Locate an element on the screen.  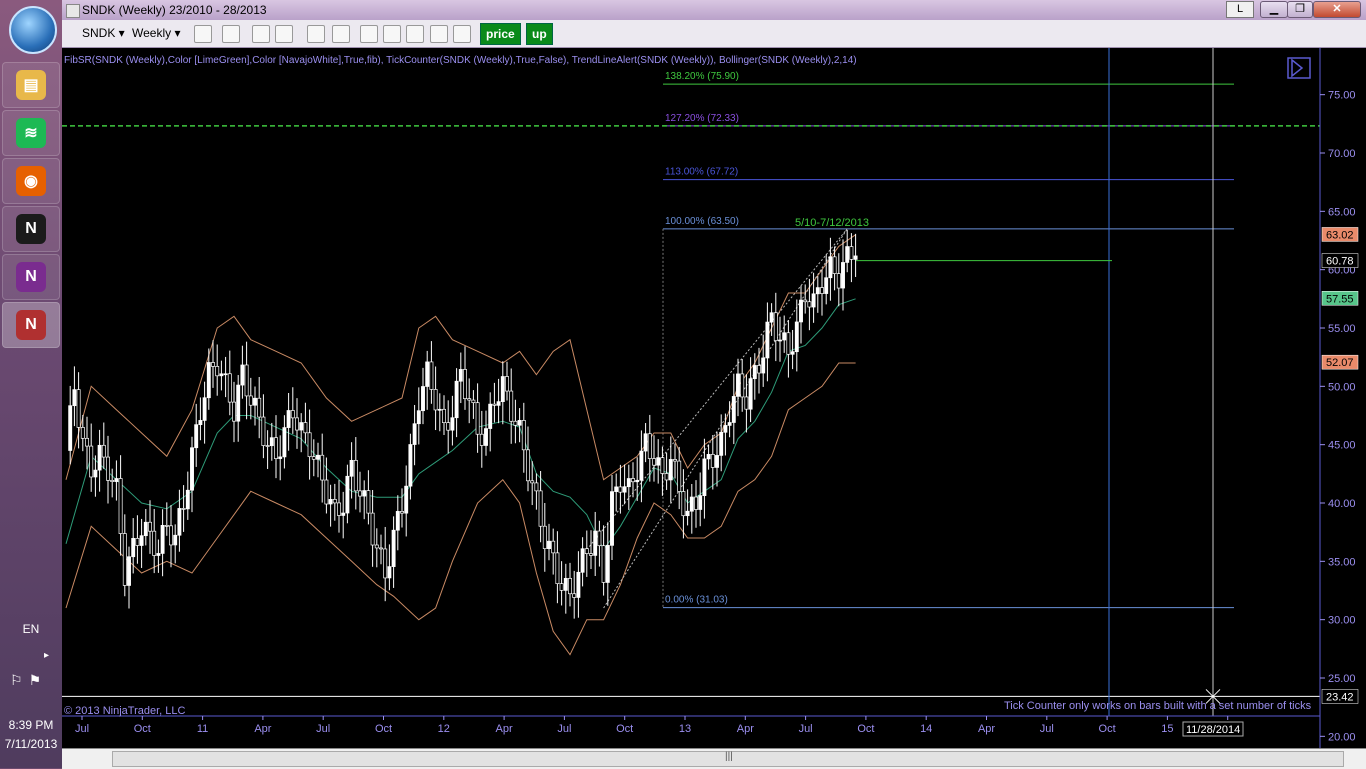
eraser-icon is located at coordinates (284, 34).